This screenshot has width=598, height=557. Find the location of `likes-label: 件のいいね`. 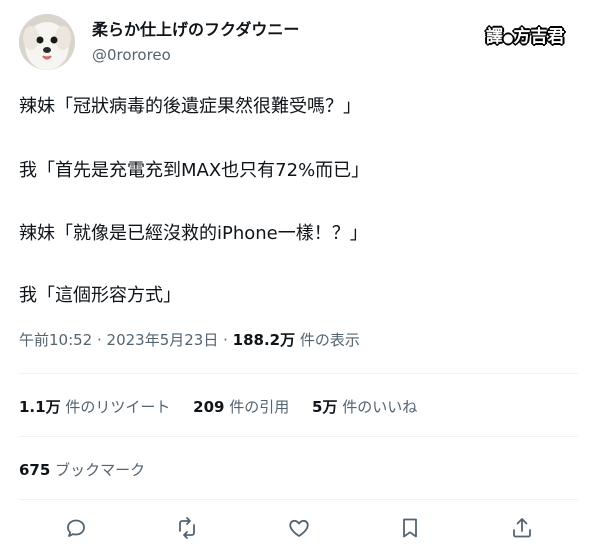

likes-label: 件のいいね is located at coordinates (377, 407).